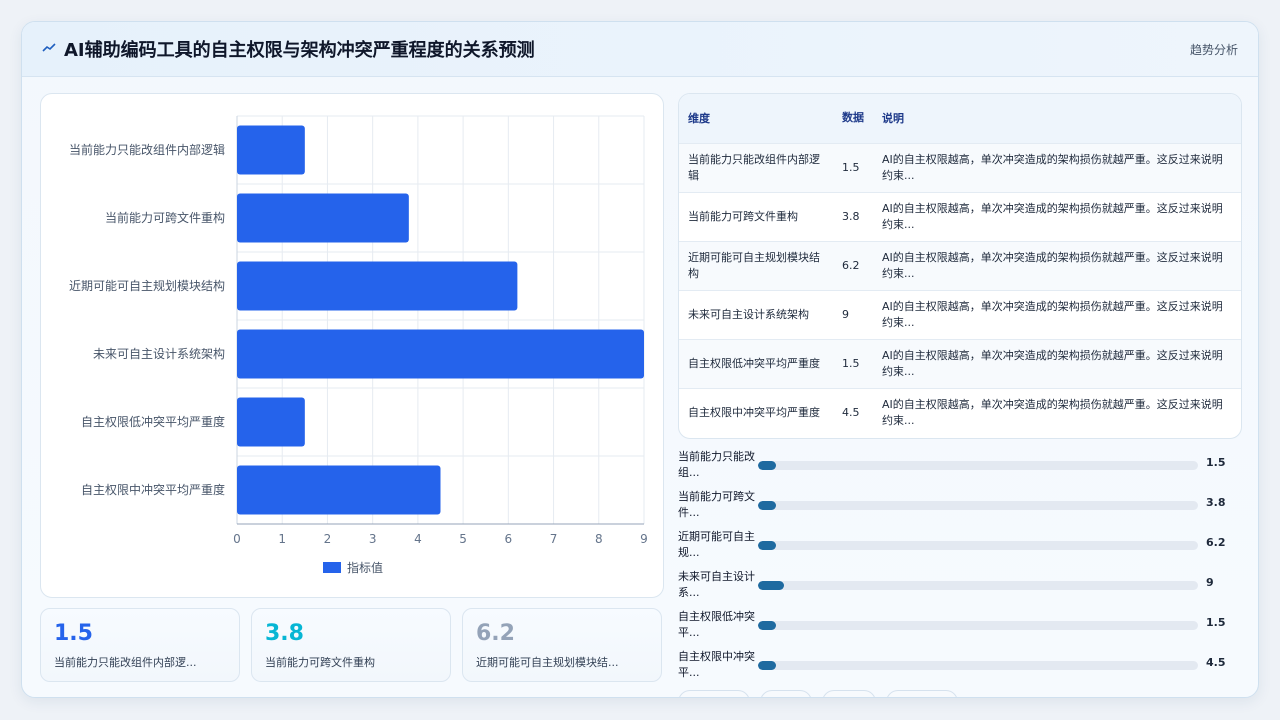 The image size is (1280, 720). I want to click on table-cell-dimension: 当前能力只能改组件内部逻辑, so click(754, 167).